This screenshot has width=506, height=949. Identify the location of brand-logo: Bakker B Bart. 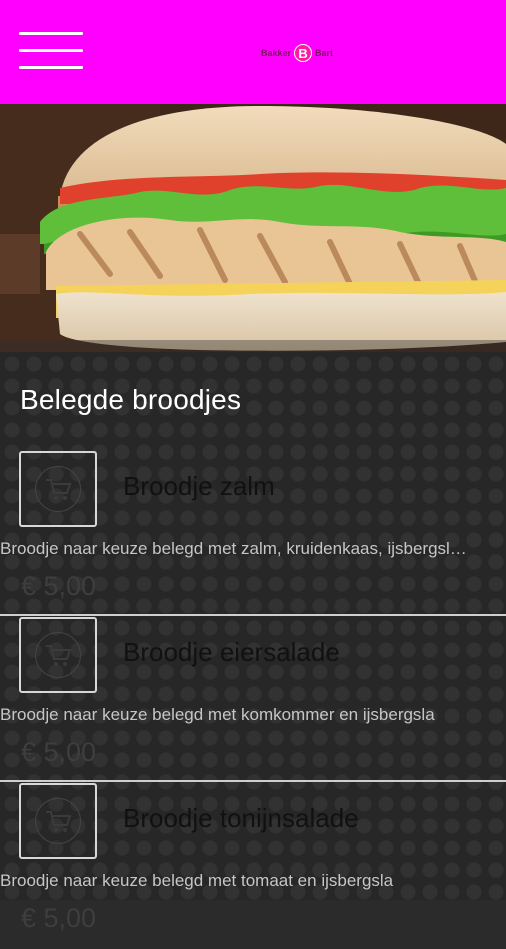
(297, 53).